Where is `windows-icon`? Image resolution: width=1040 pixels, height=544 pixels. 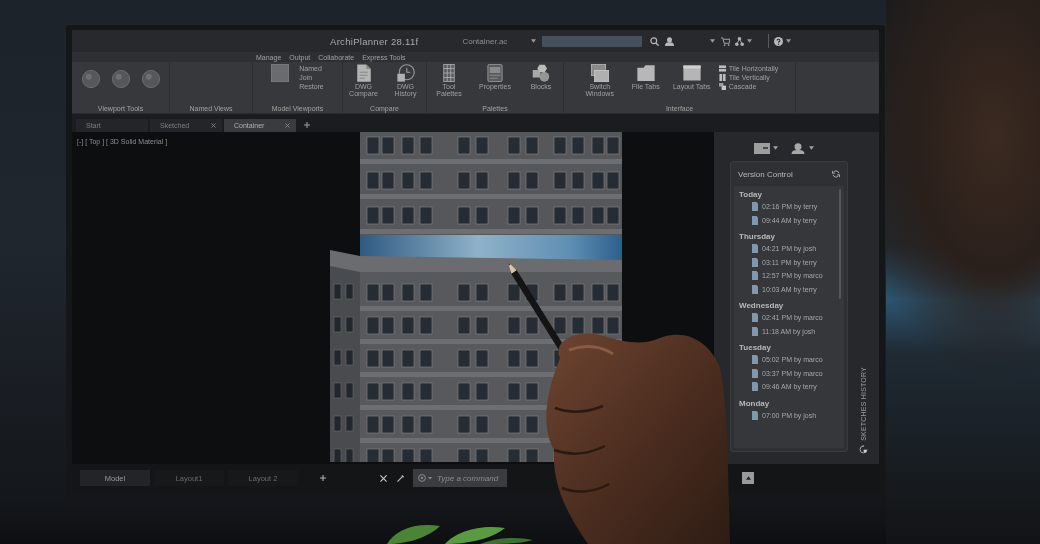
windows-icon is located at coordinates (599, 73).